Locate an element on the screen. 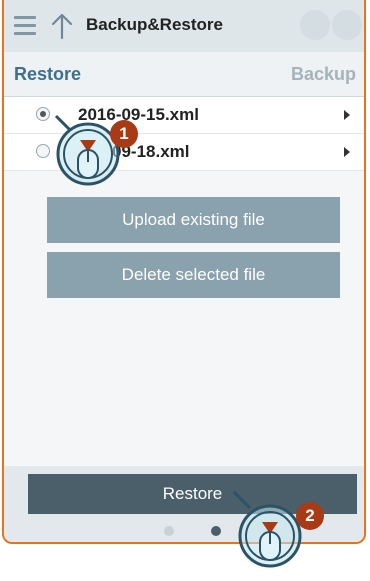 Image resolution: width=370 pixels, height=581 pixels. page-dot is located at coordinates (169, 531).